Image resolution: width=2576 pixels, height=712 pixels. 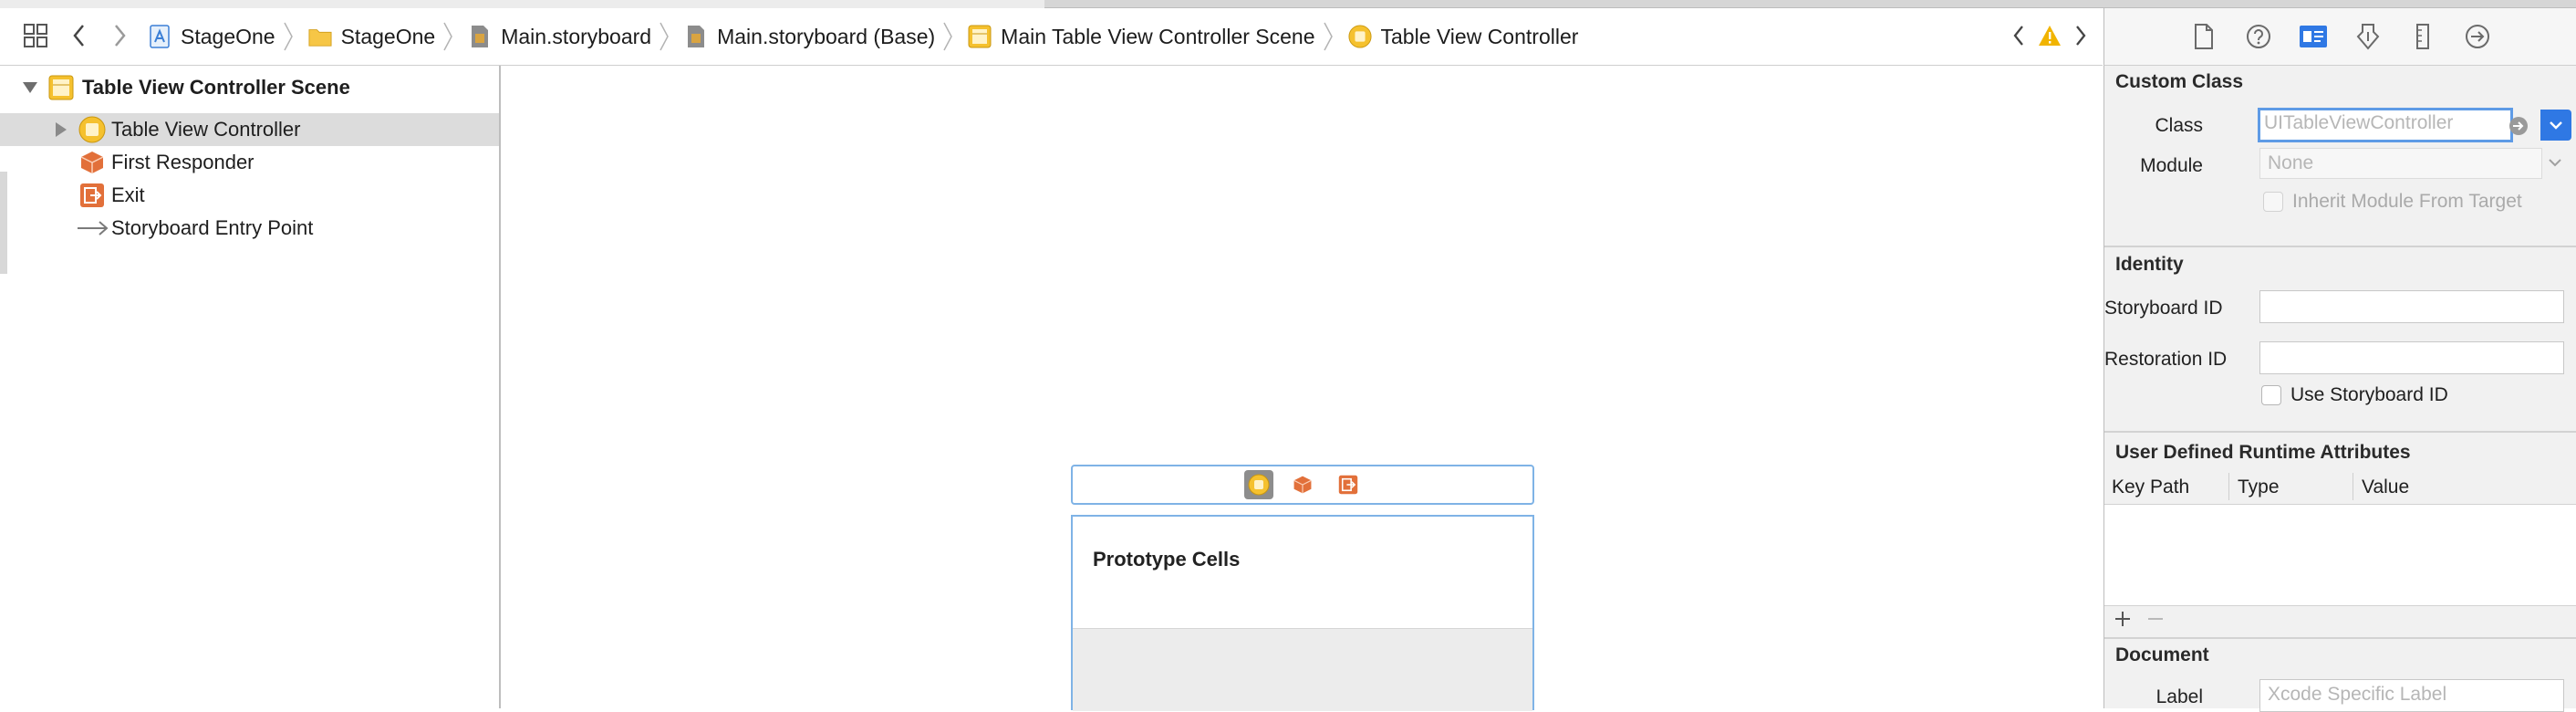 I want to click on column-header-type: Type, so click(x=2259, y=487).